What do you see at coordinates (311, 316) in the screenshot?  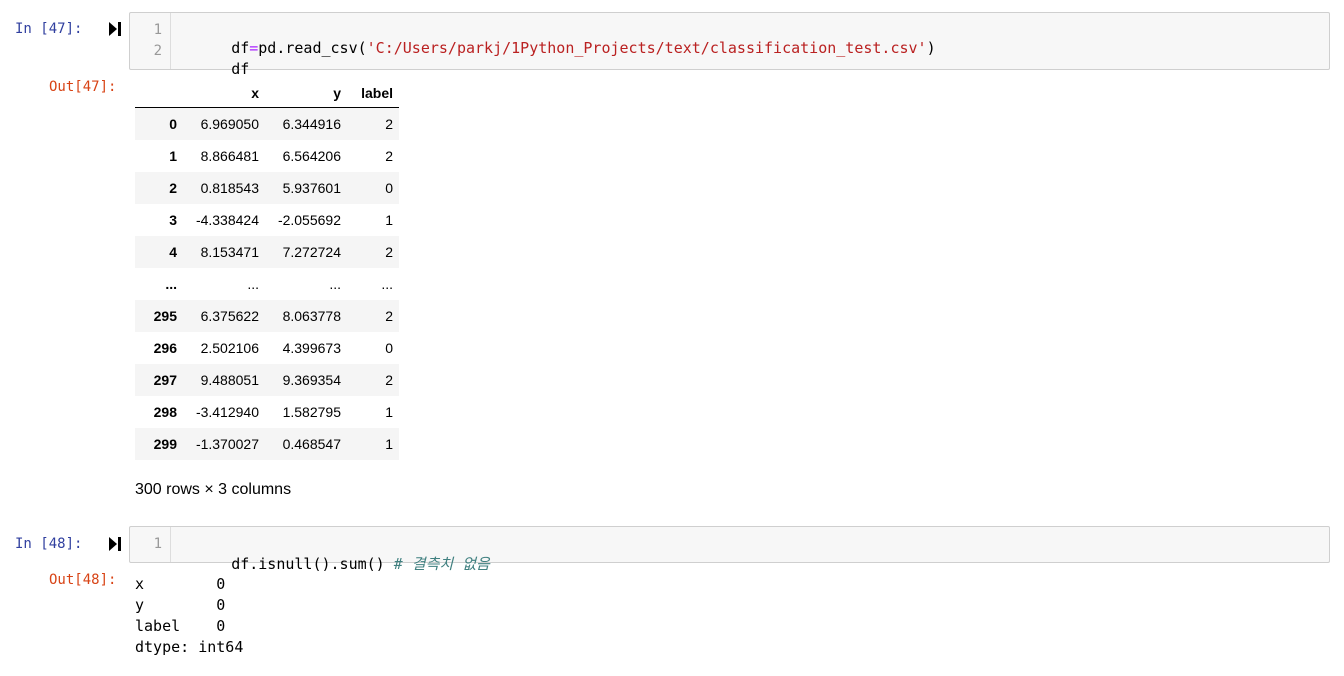 I see `cell-y: 8.063778` at bounding box center [311, 316].